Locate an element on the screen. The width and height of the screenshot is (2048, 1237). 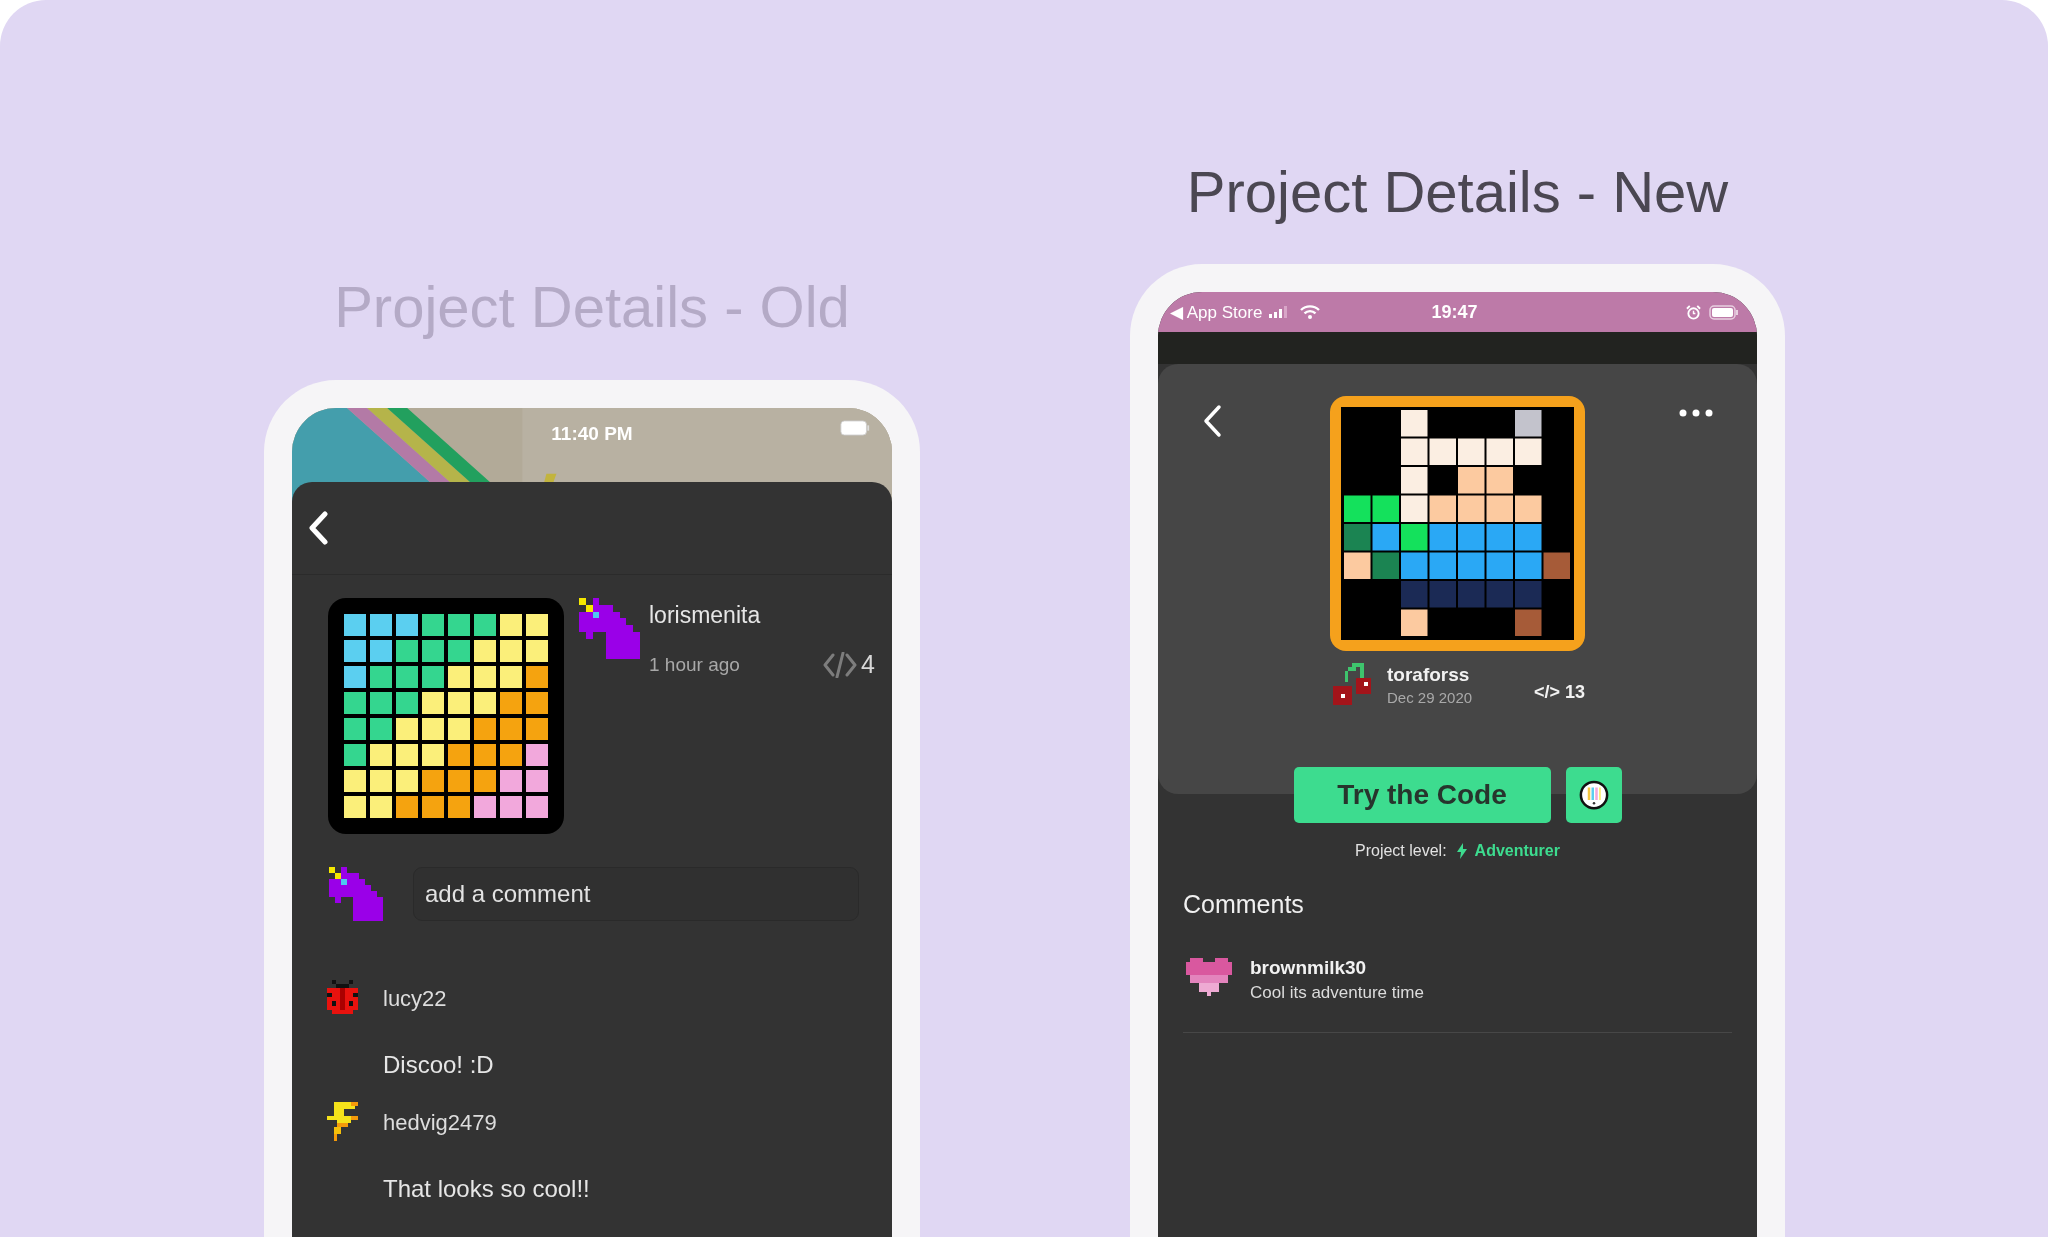
lightning-icon is located at coordinates (1461, 851).